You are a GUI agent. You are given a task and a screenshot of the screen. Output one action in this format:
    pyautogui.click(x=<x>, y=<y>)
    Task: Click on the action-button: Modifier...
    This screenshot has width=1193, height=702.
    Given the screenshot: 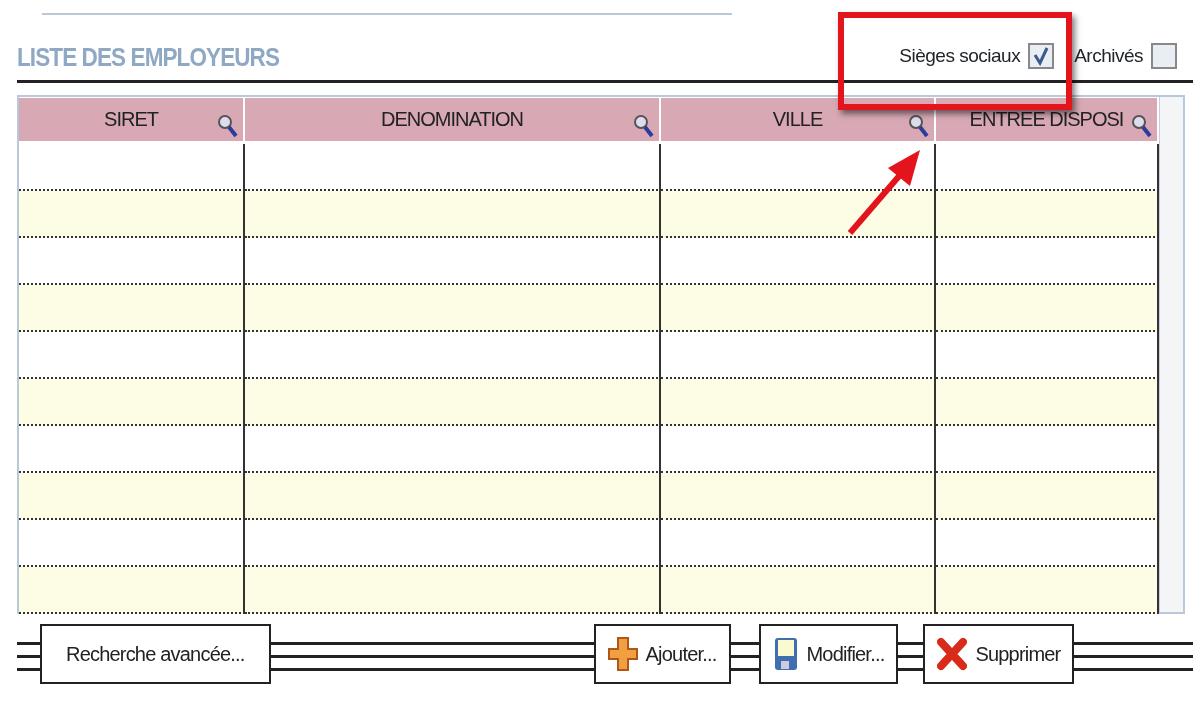 What is the action you would take?
    pyautogui.click(x=828, y=654)
    